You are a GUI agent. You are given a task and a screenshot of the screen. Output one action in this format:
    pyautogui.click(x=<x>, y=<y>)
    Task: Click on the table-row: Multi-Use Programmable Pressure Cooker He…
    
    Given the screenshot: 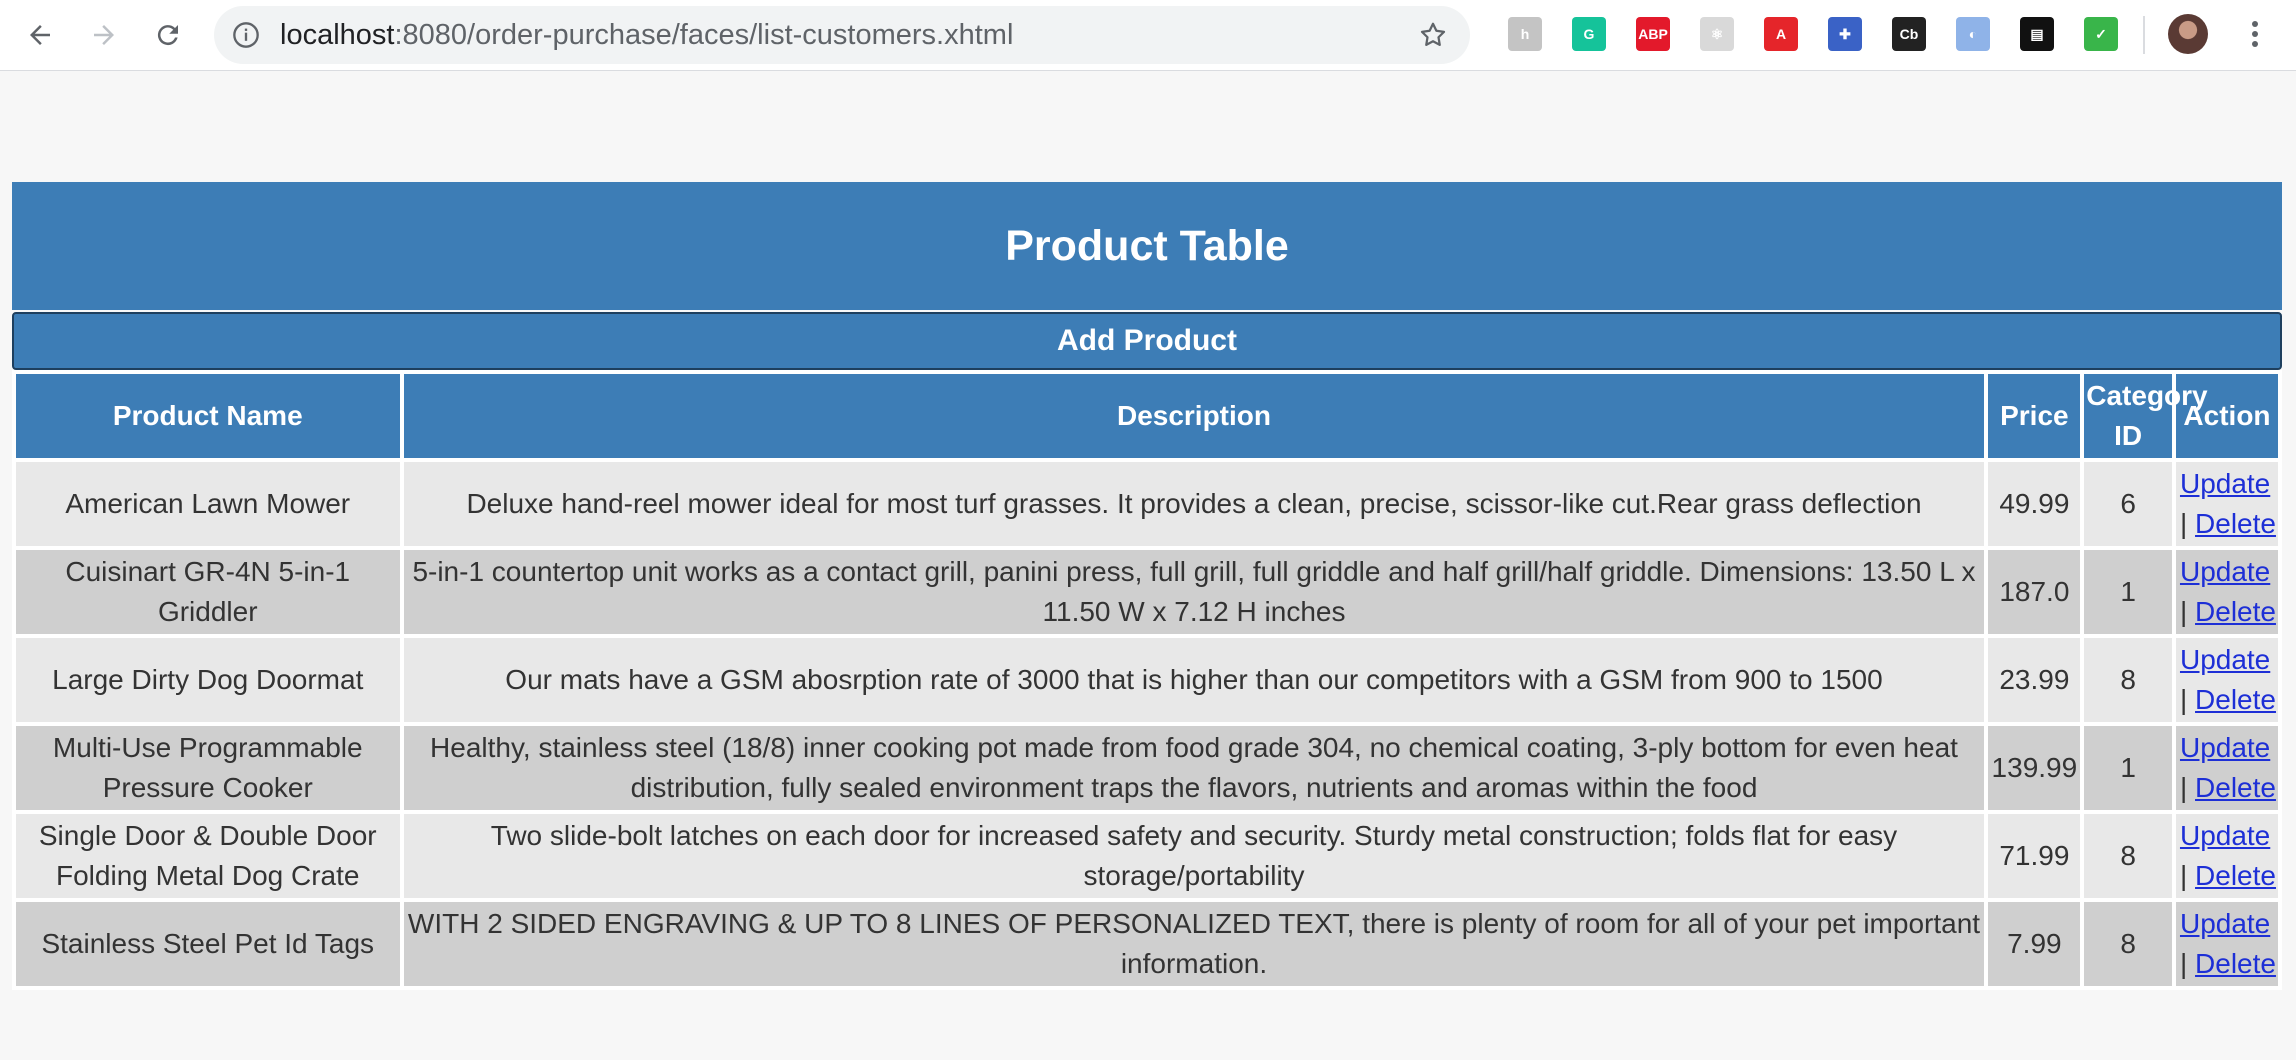 What is the action you would take?
    pyautogui.click(x=1147, y=768)
    